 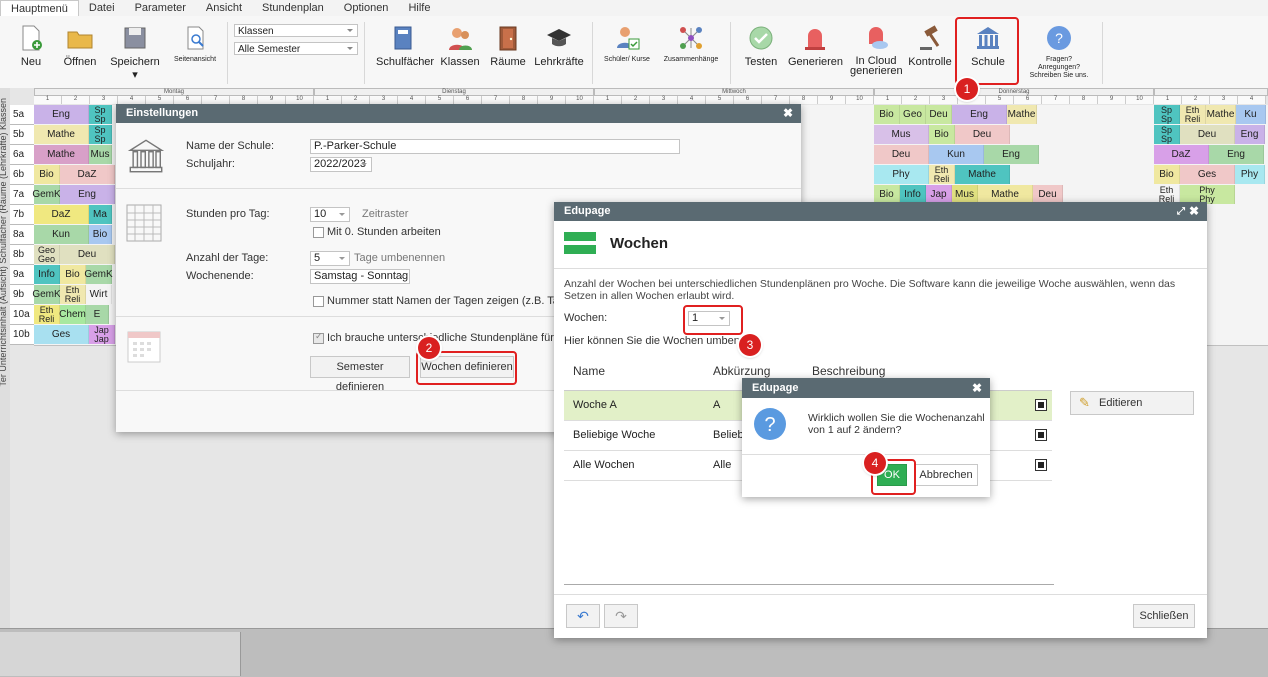 I want to click on semester-definieren-button: Semester definieren, so click(x=360, y=374).